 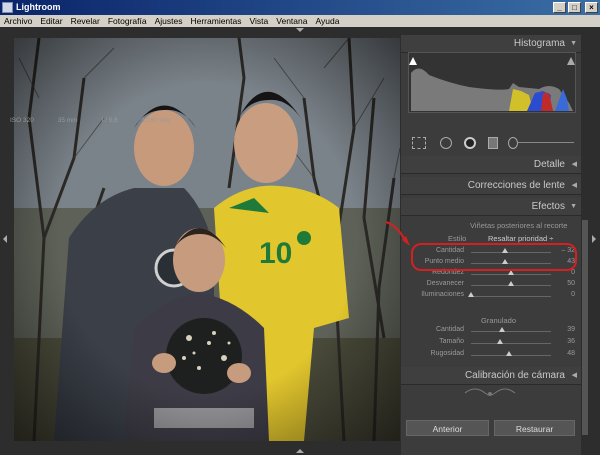 What do you see at coordinates (519, 225) in the screenshot?
I see `vignette-section-title: Viñetas posteriores al recorte` at bounding box center [519, 225].